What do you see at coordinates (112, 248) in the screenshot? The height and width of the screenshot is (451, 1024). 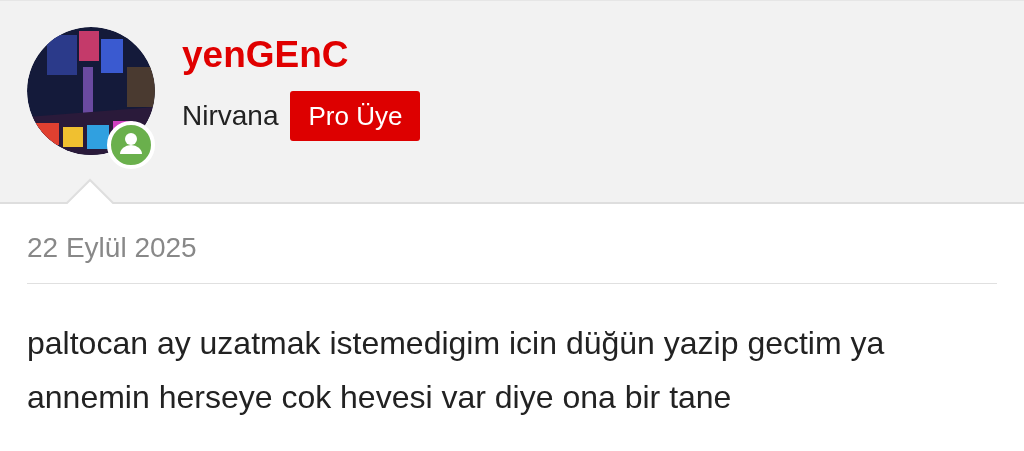 I see `post-date: 22 Eylül 2025` at bounding box center [112, 248].